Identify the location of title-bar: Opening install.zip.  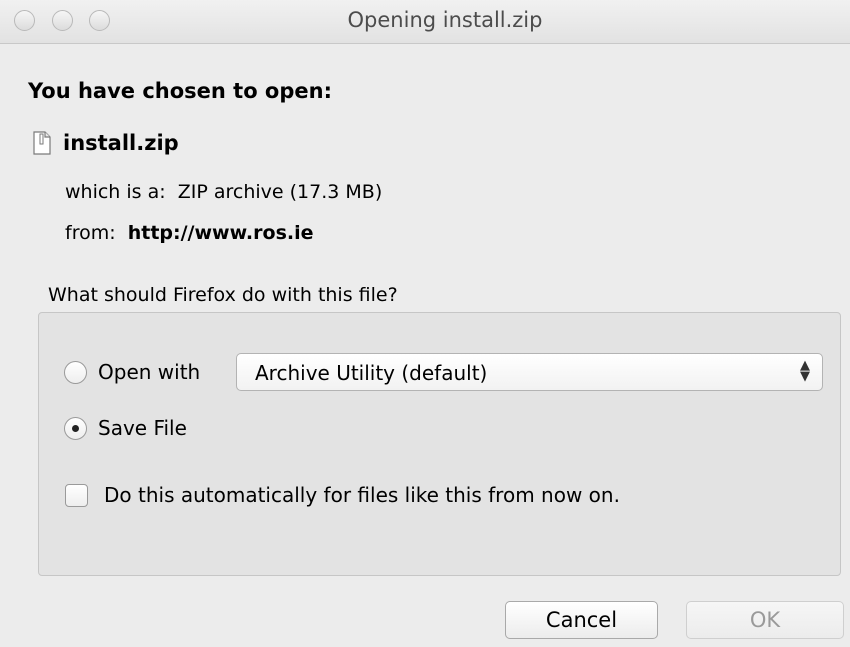
(425, 22).